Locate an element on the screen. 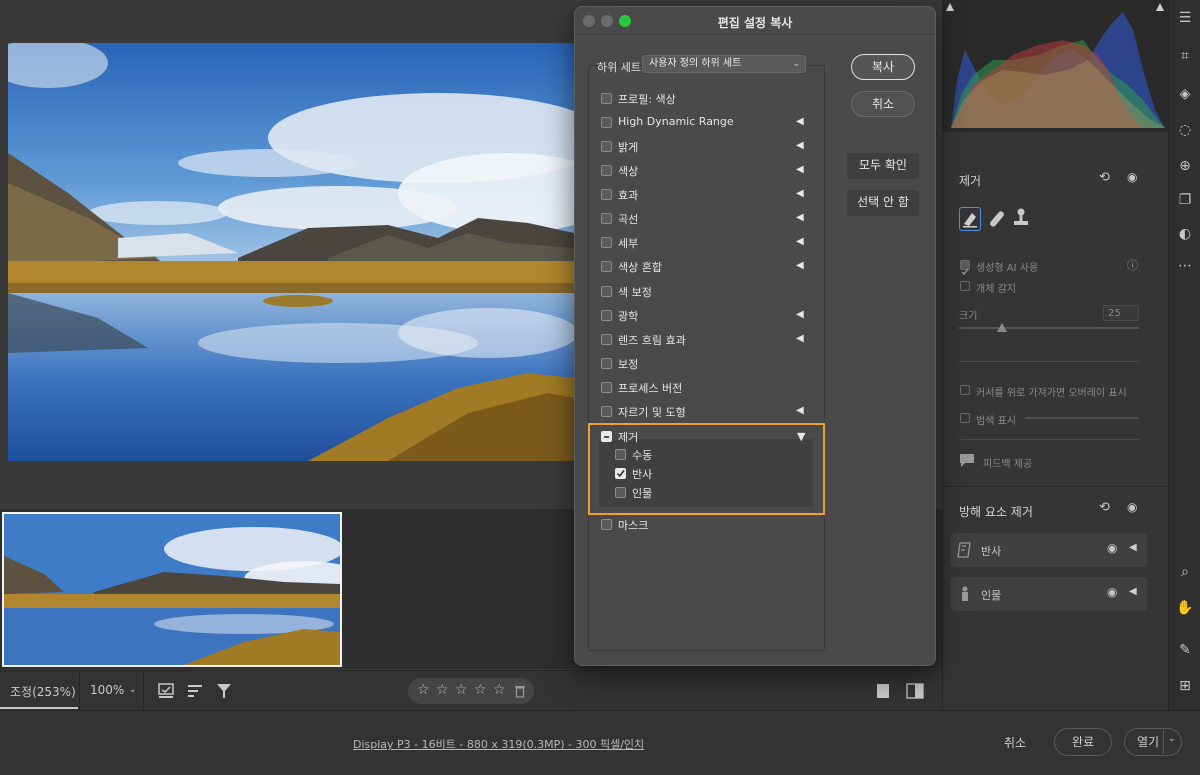  star-1-icon: ☆ is located at coordinates (423, 690).